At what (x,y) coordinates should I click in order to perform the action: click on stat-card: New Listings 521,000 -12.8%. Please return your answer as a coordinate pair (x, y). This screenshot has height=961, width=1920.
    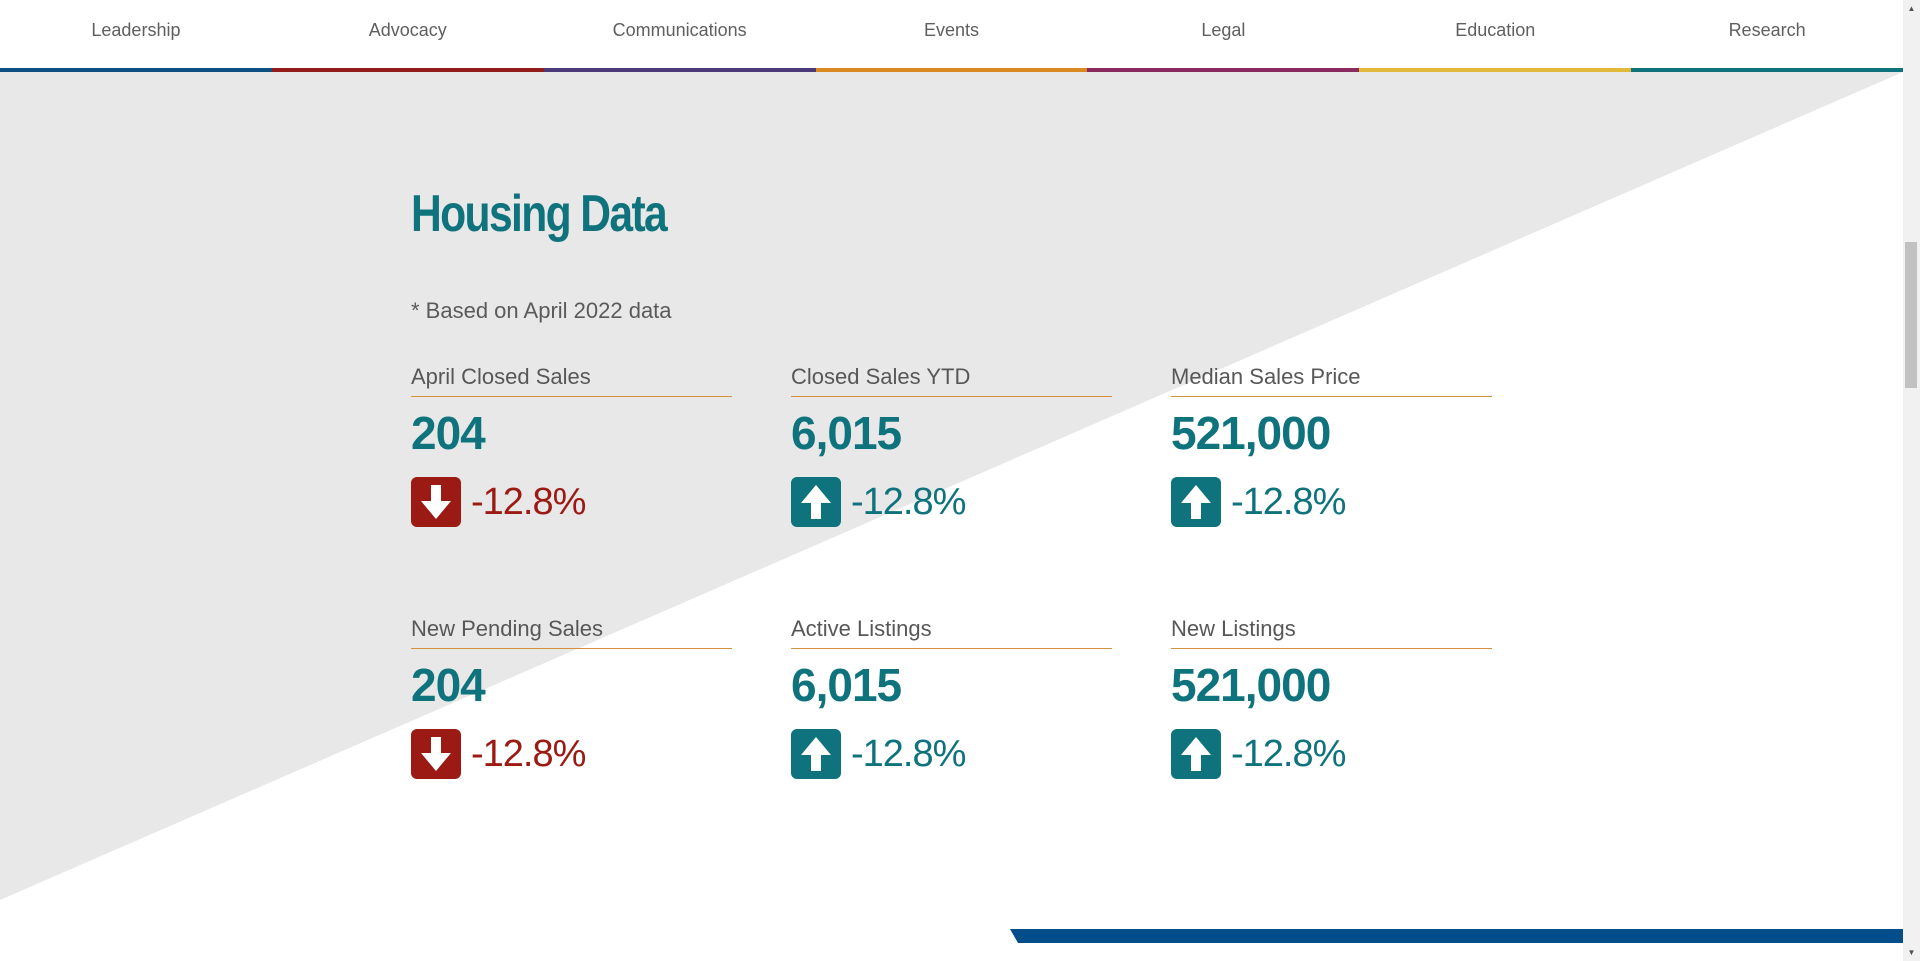
    Looking at the image, I should click on (1331, 696).